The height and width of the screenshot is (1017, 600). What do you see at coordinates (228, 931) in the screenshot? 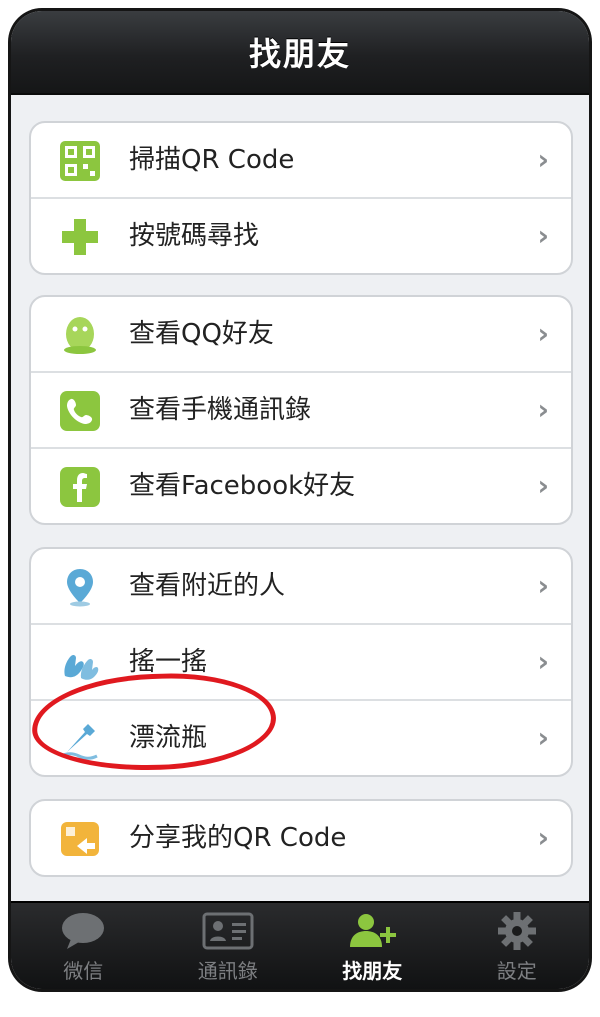
I see `contacts-card-icon` at bounding box center [228, 931].